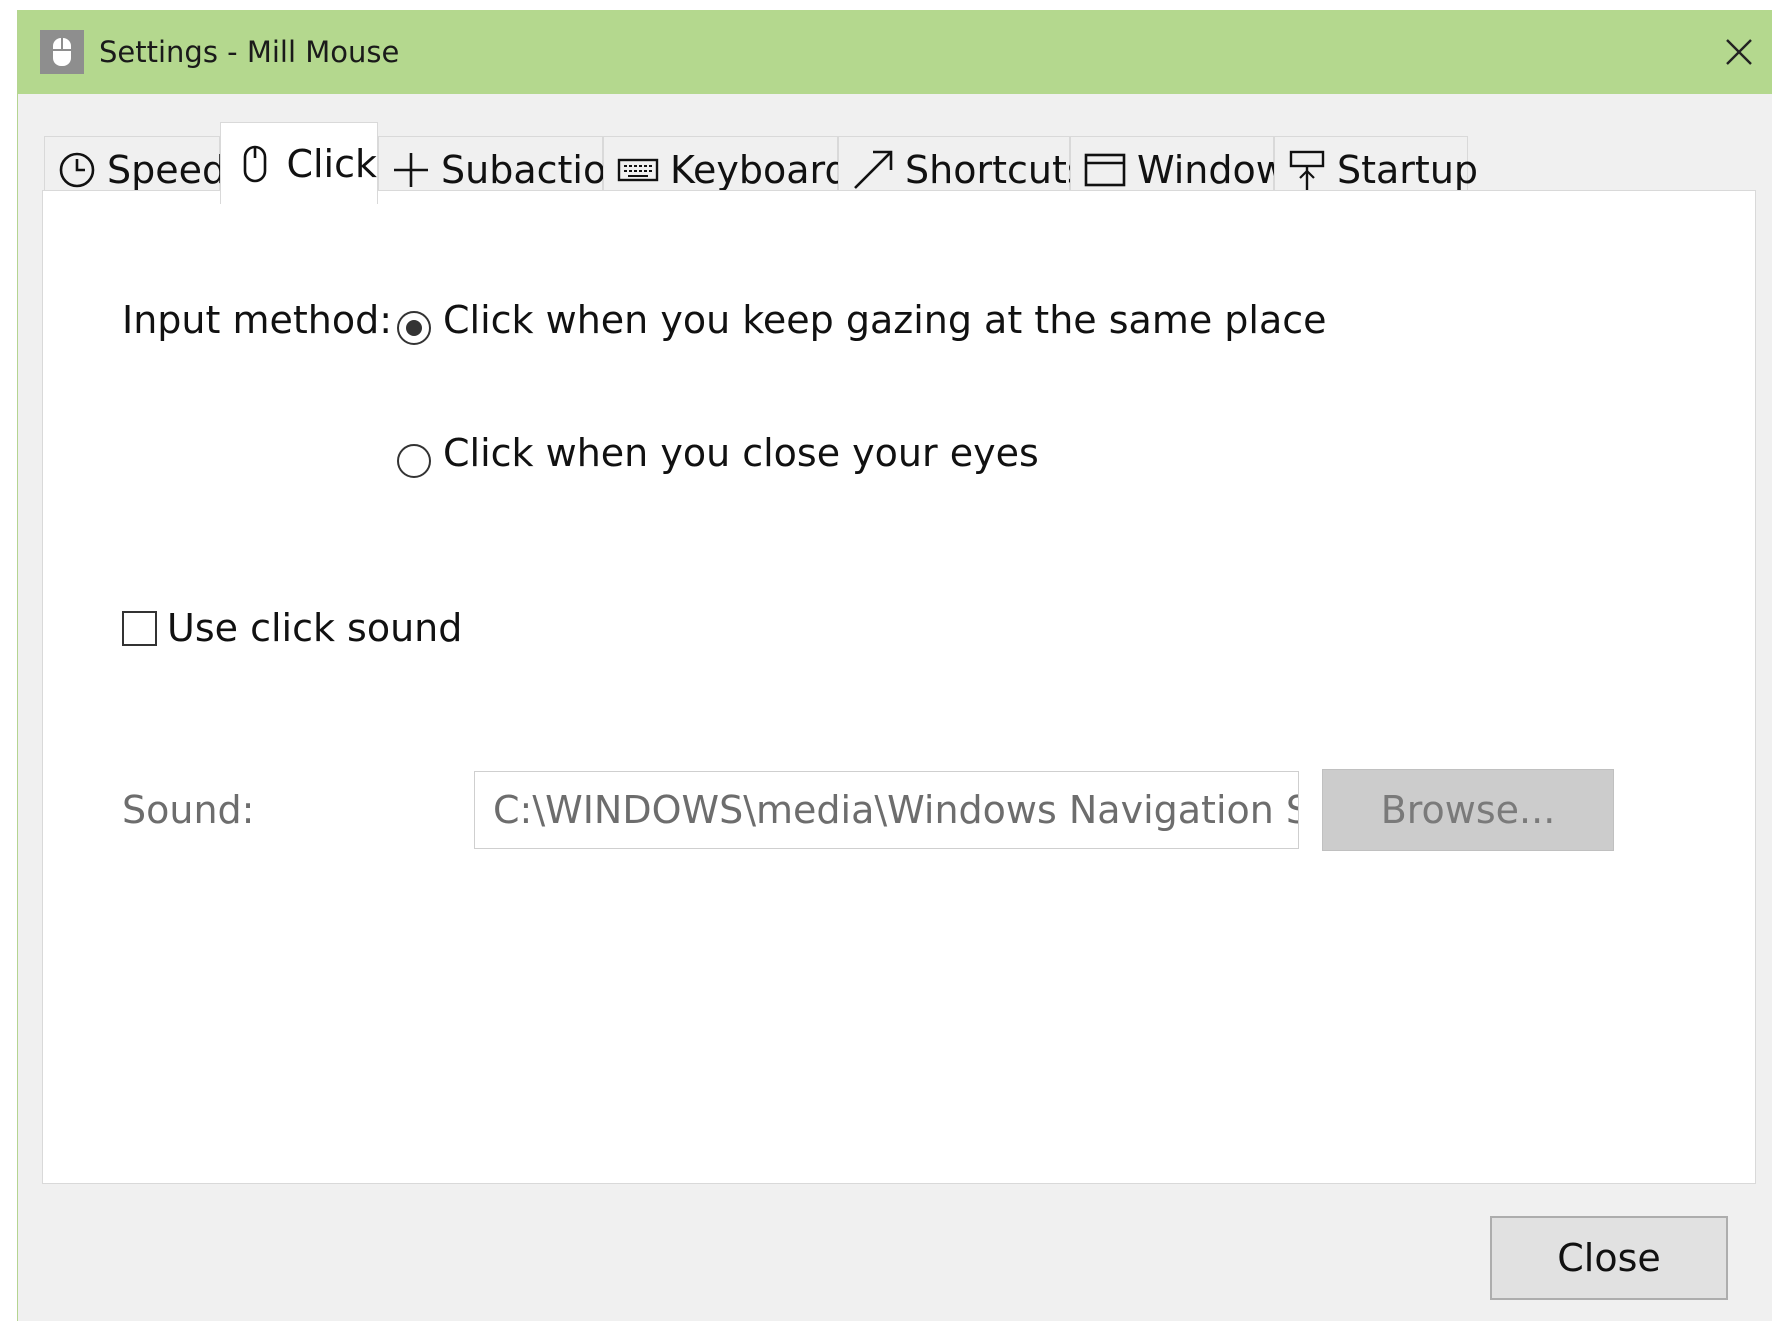 The width and height of the screenshot is (1772, 1321). I want to click on tab-label: Subaction, so click(536, 169).